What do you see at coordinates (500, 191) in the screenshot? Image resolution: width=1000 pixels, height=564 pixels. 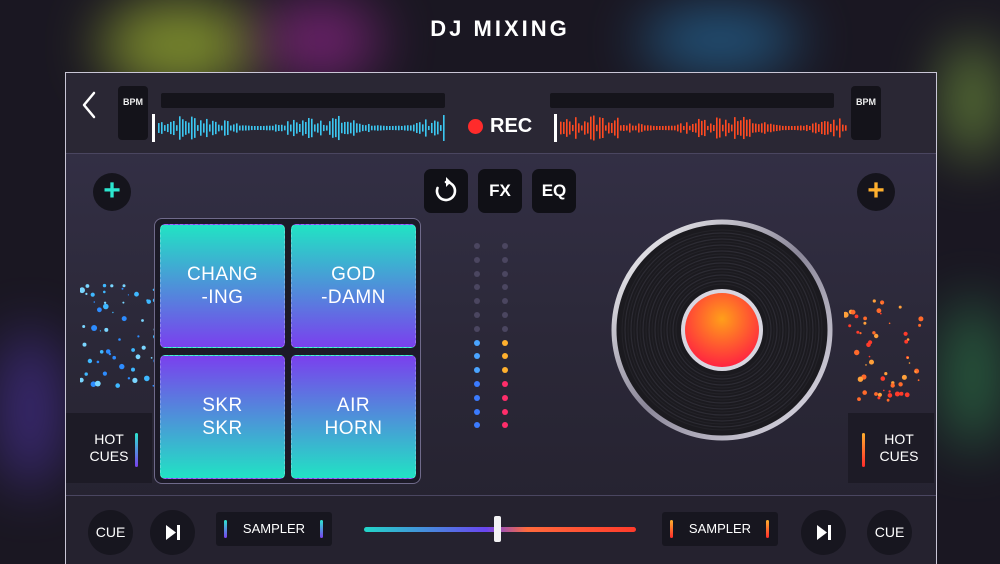 I see `fx-button: FX` at bounding box center [500, 191].